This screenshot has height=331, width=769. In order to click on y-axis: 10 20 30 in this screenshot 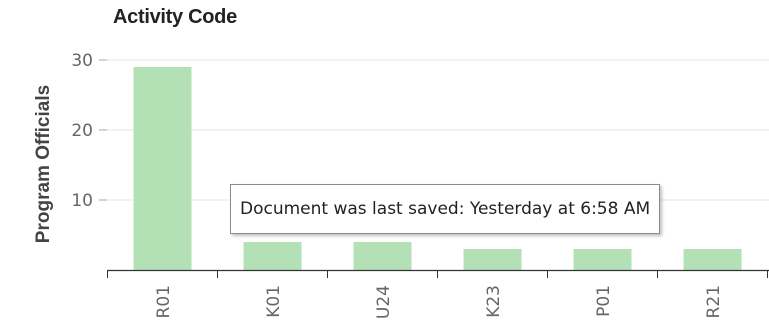, I will do `click(89, 131)`.